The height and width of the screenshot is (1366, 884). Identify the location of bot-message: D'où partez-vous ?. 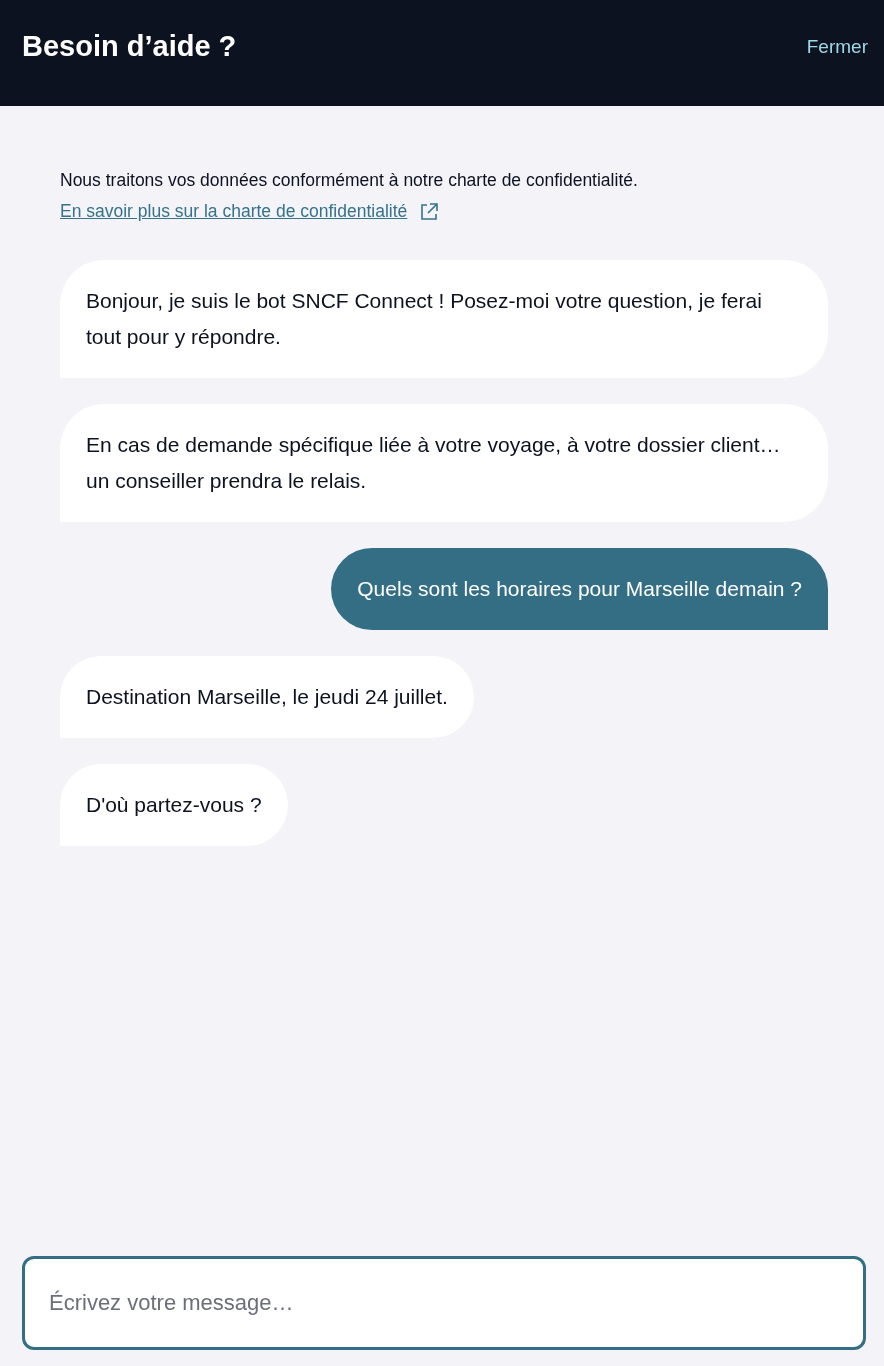
(174, 805).